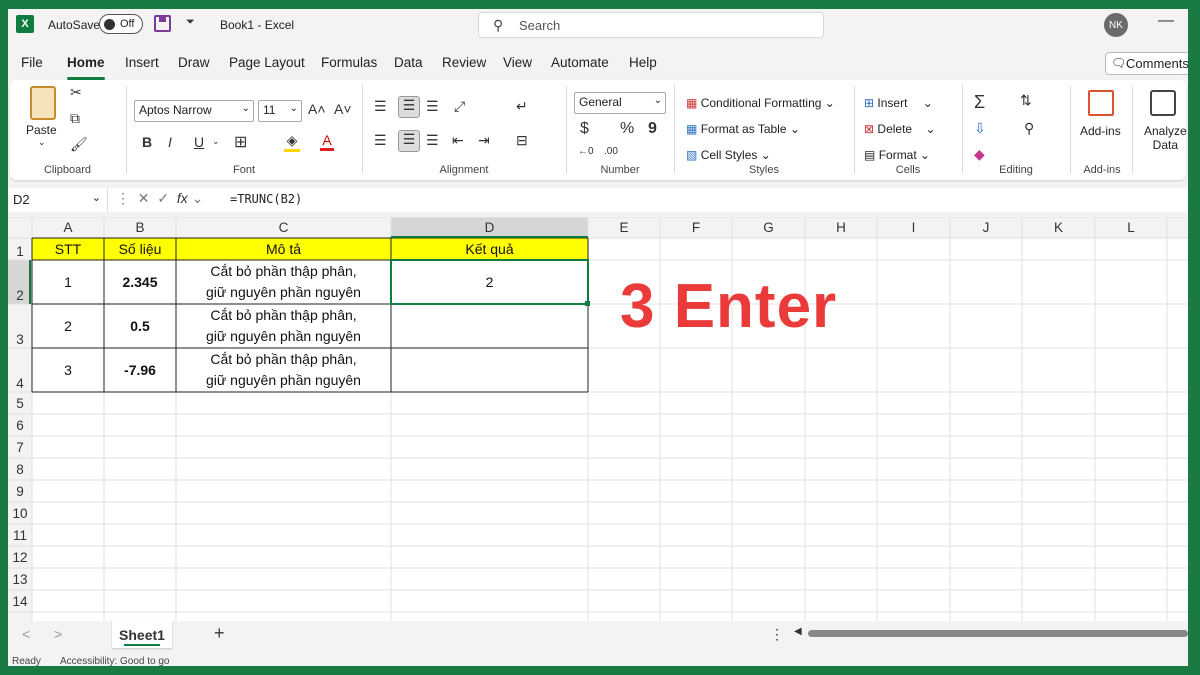 This screenshot has height=675, width=1200. What do you see at coordinates (162, 23) in the screenshot?
I see `save-icon` at bounding box center [162, 23].